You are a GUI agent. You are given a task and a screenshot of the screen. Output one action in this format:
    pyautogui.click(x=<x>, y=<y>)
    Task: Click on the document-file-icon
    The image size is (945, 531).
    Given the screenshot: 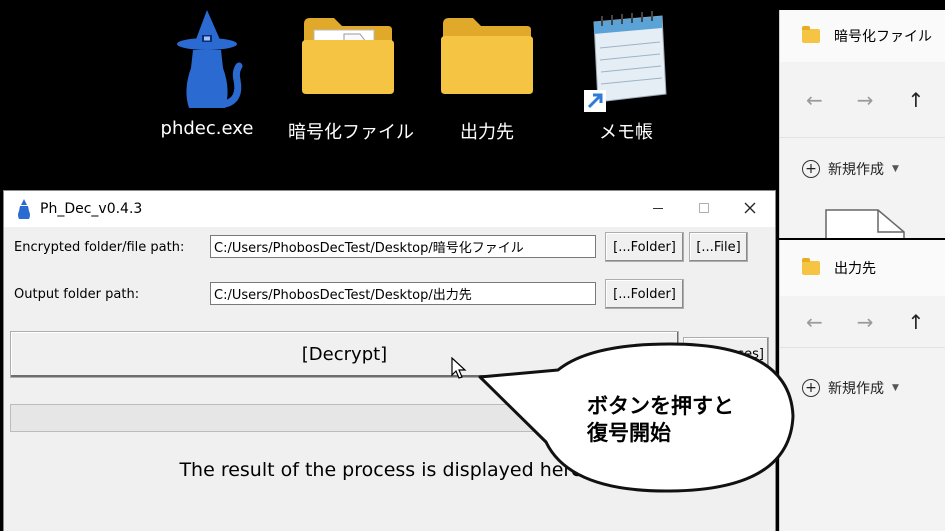 What is the action you would take?
    pyautogui.click(x=865, y=223)
    